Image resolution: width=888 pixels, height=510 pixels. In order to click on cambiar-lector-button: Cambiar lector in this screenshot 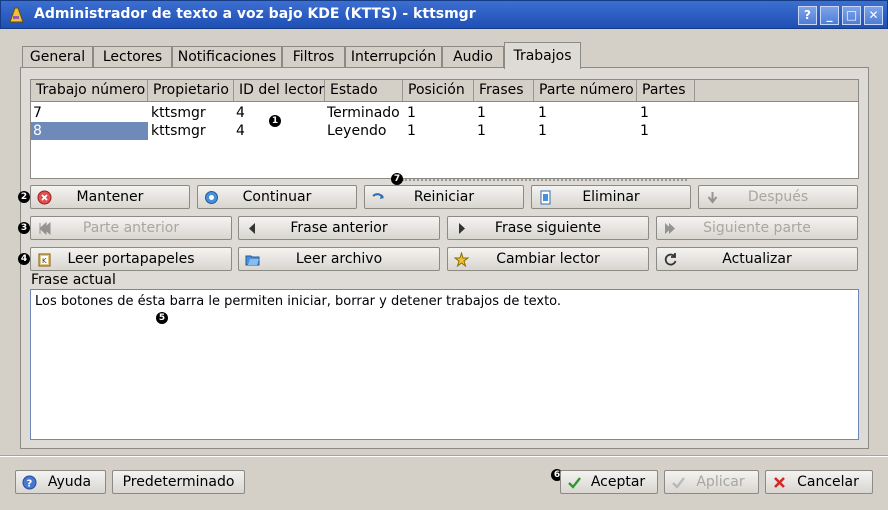, I will do `click(548, 259)`.